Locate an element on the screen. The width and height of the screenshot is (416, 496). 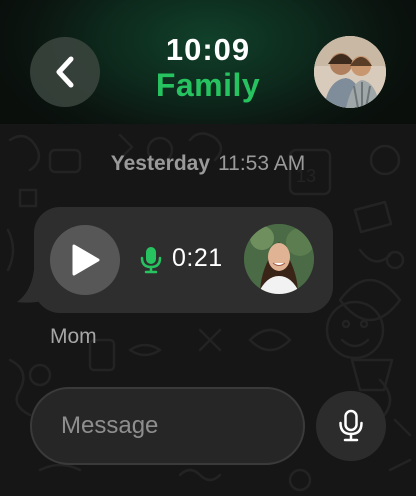
group-photo is located at coordinates (350, 72).